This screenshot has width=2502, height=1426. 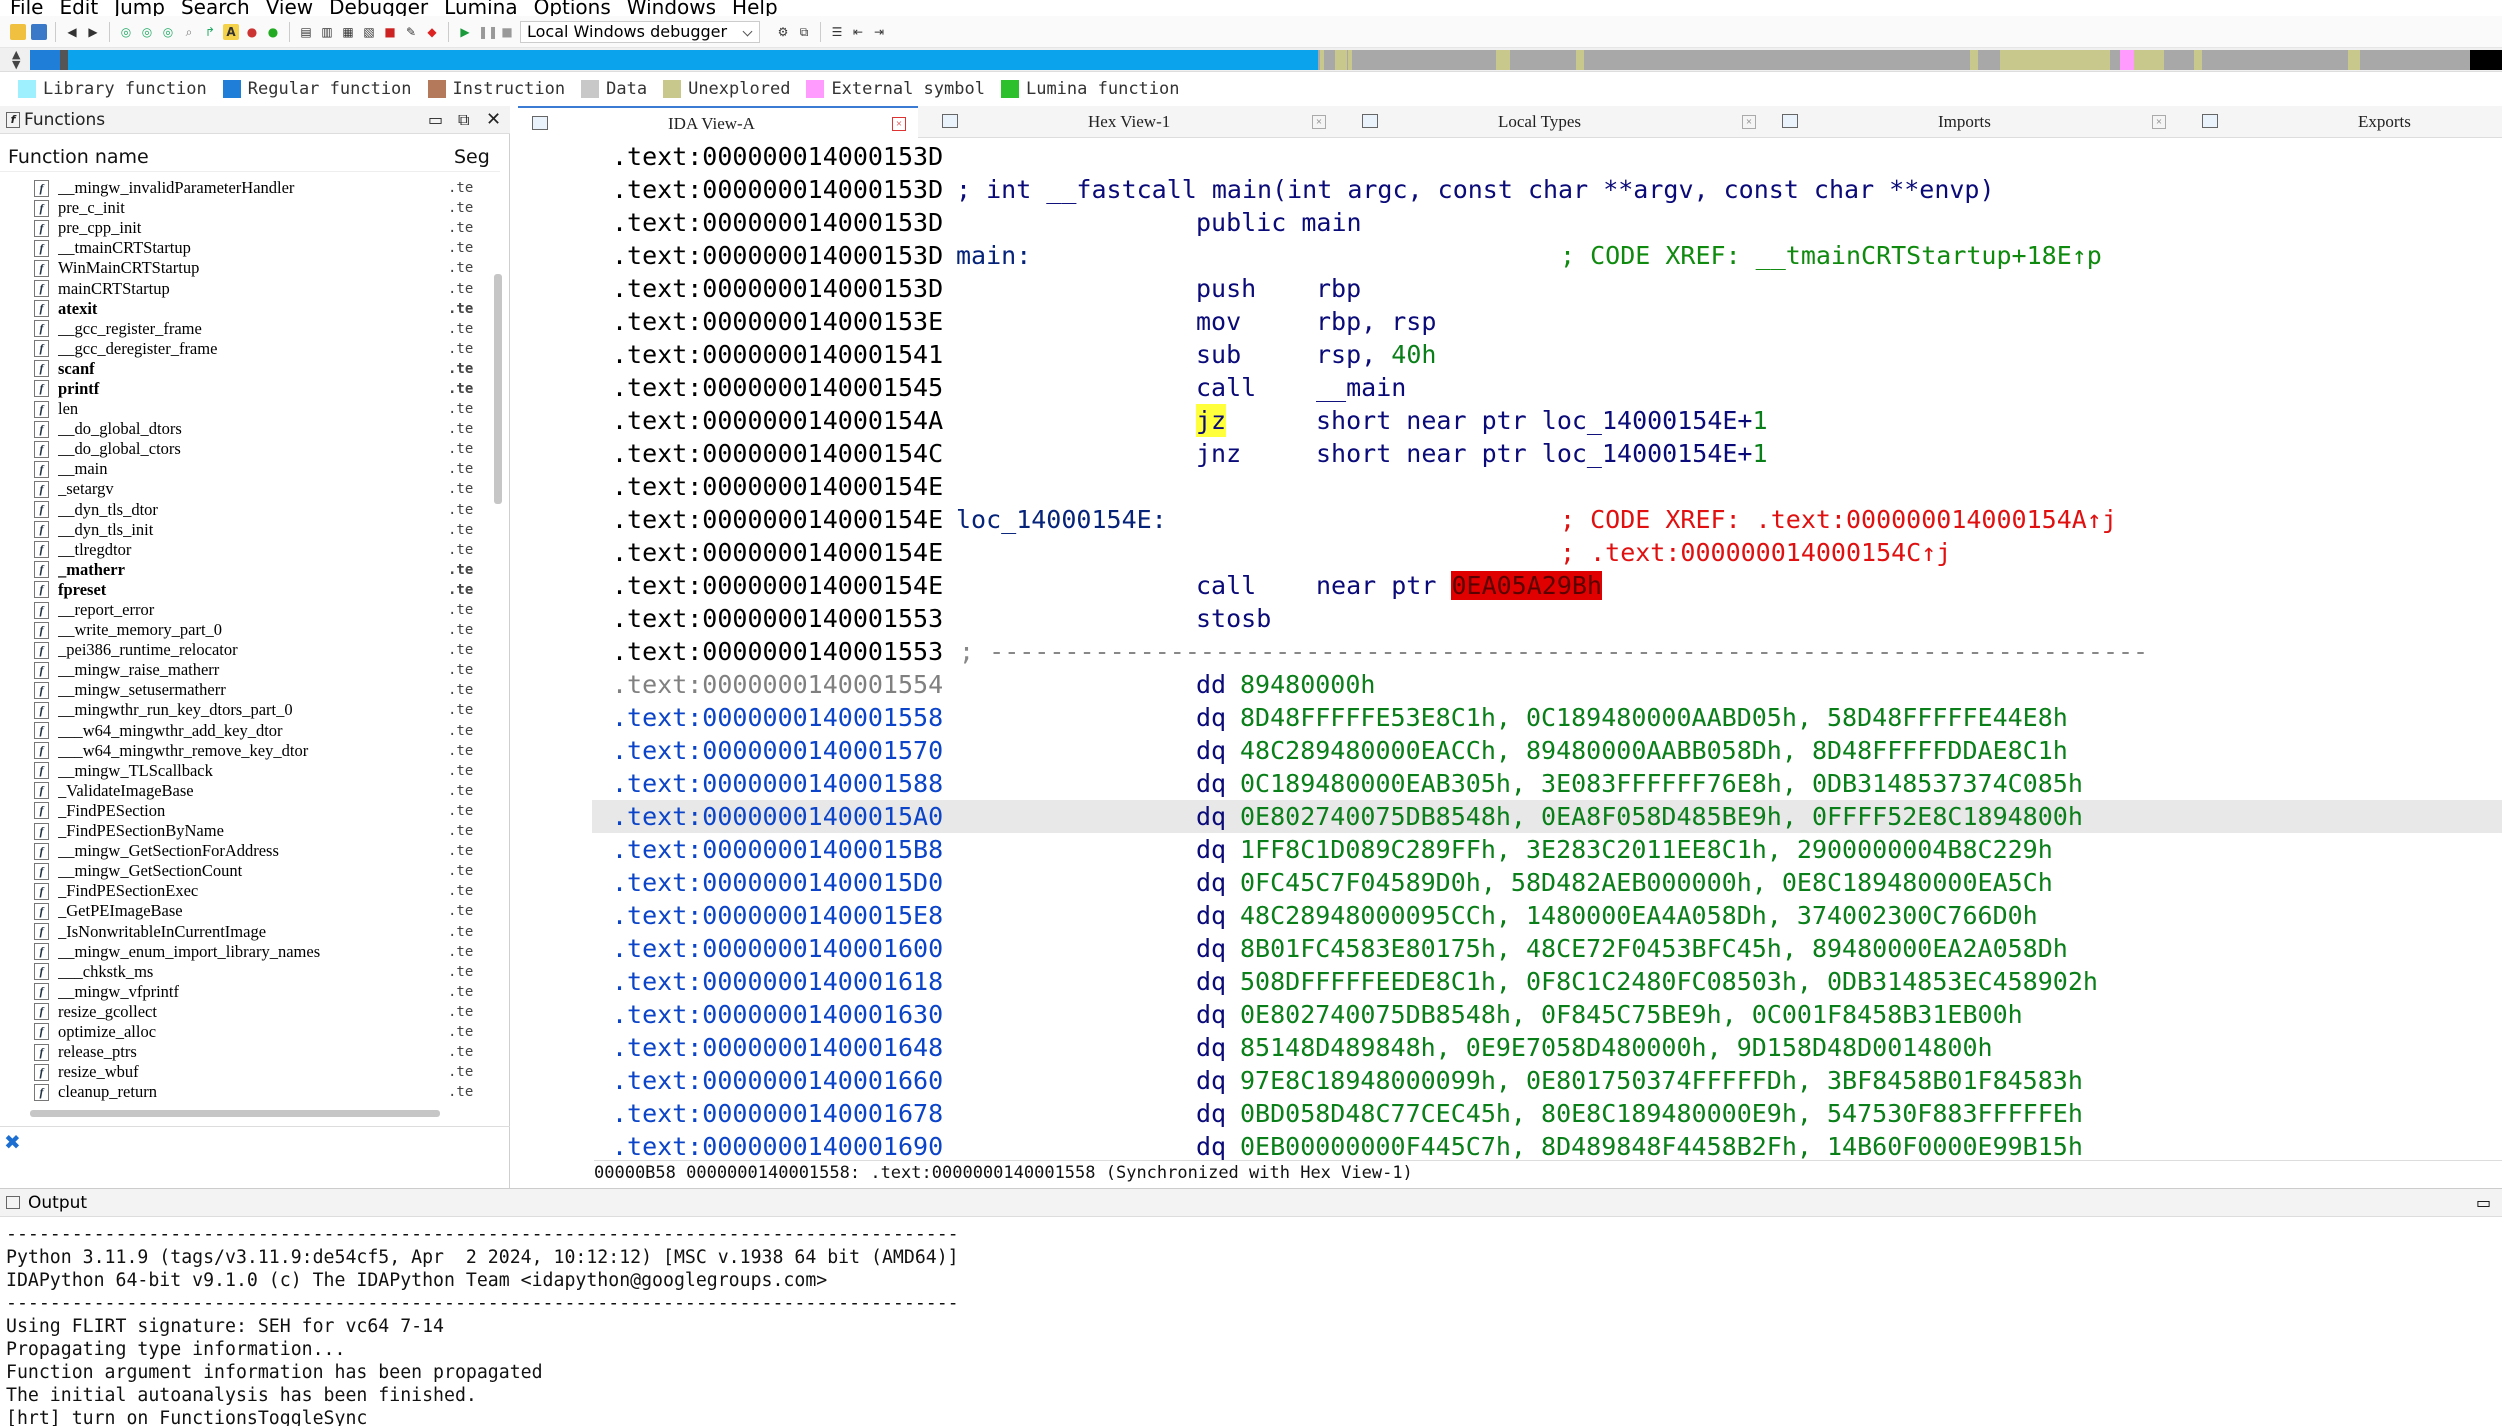 What do you see at coordinates (1547, 684) in the screenshot?
I see `disasm-line: .text:0000000140001554 dd 89480000h` at bounding box center [1547, 684].